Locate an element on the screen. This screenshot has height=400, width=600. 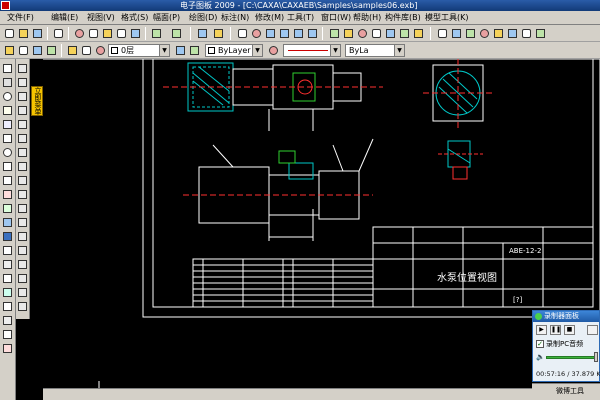
record-audio-checkbox: ✓ is located at coordinates (540, 344).